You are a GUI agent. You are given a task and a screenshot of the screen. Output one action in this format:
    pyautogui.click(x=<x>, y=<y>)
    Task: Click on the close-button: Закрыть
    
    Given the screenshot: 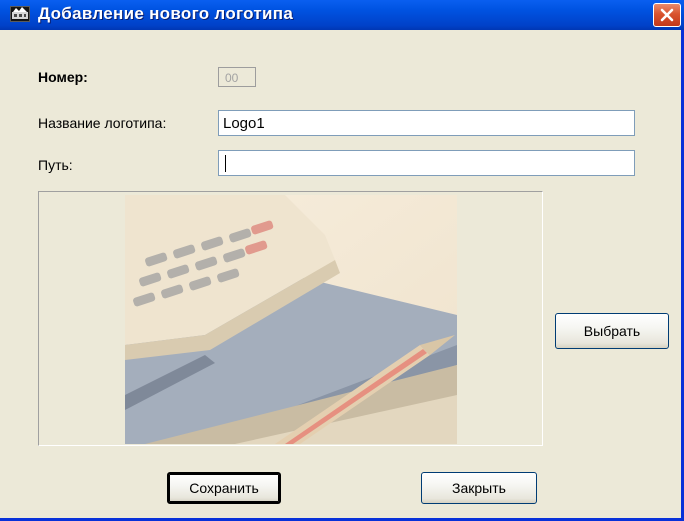 What is the action you would take?
    pyautogui.click(x=479, y=488)
    